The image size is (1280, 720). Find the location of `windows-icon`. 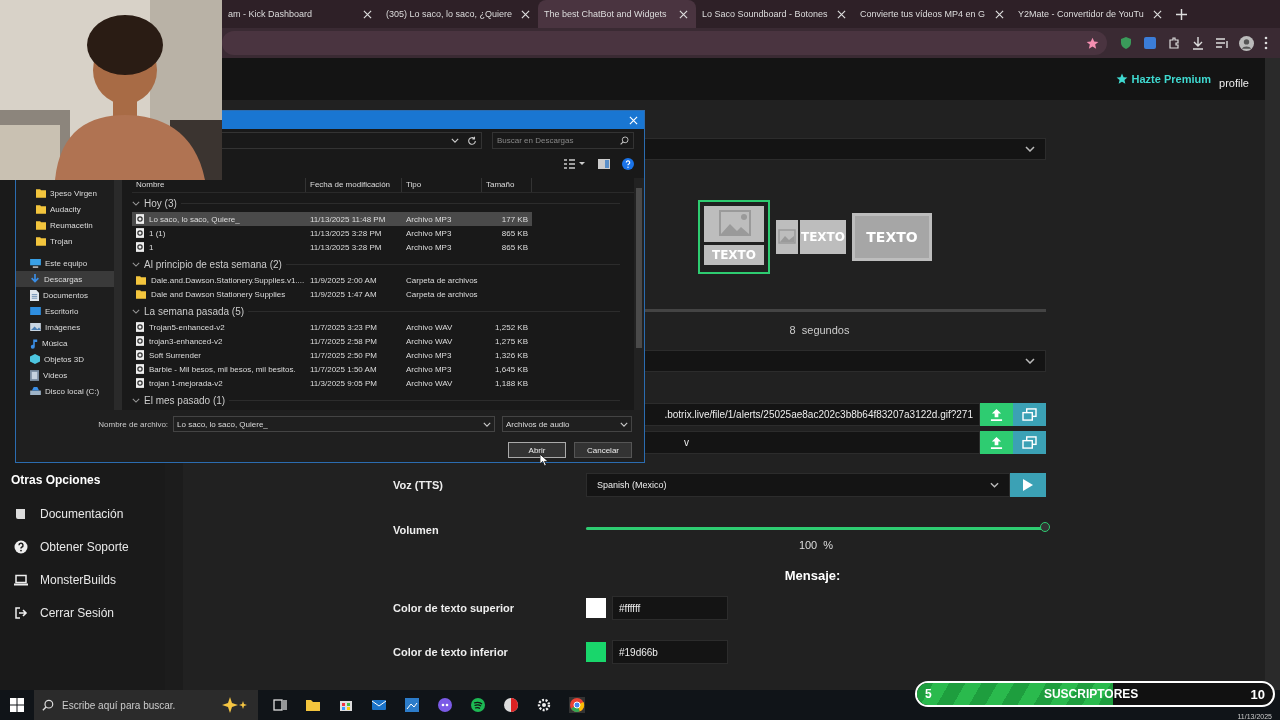

windows-icon is located at coordinates (17, 705).